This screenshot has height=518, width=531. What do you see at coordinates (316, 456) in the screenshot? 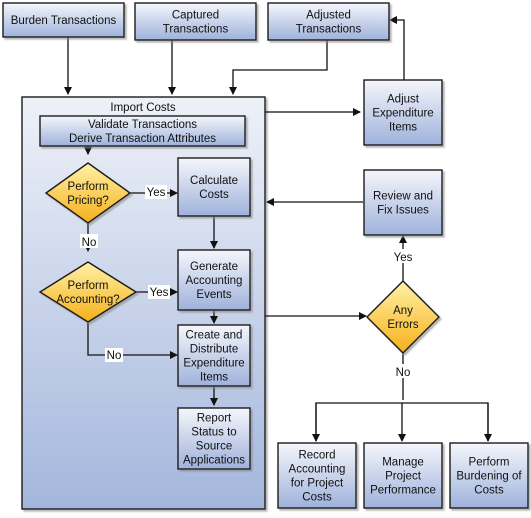
I see `node-label-line: Record` at bounding box center [316, 456].